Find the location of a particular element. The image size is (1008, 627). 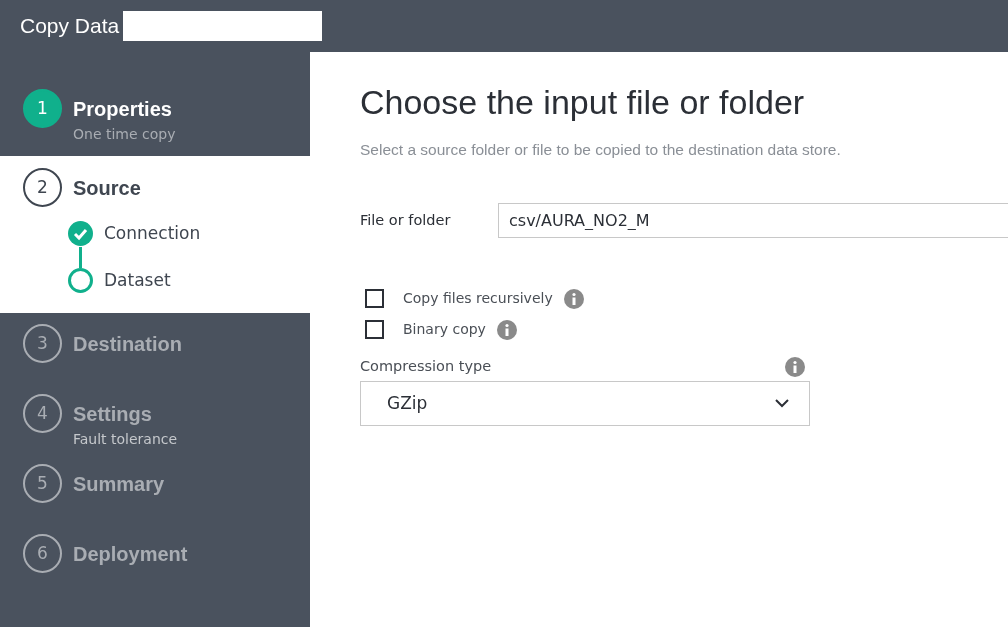

wizard-step: 2 Source Connection Dataset is located at coordinates (155, 234).